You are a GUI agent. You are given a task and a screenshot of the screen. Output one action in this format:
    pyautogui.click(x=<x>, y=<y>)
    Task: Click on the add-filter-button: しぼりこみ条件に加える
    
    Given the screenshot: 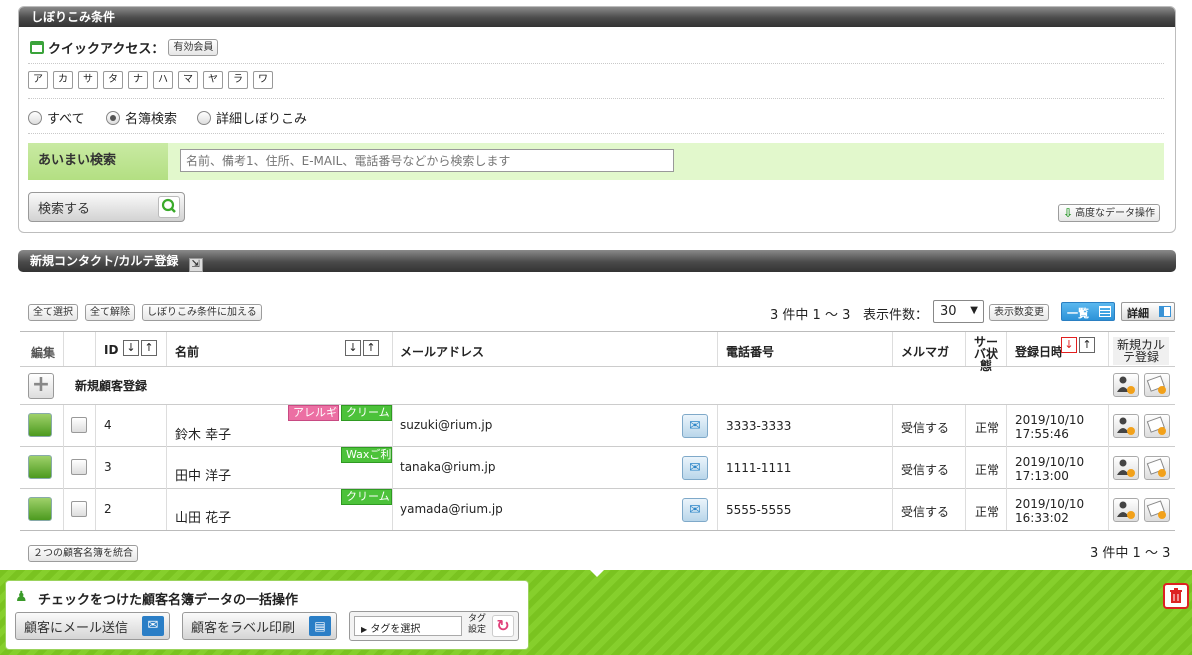 What is the action you would take?
    pyautogui.click(x=202, y=312)
    